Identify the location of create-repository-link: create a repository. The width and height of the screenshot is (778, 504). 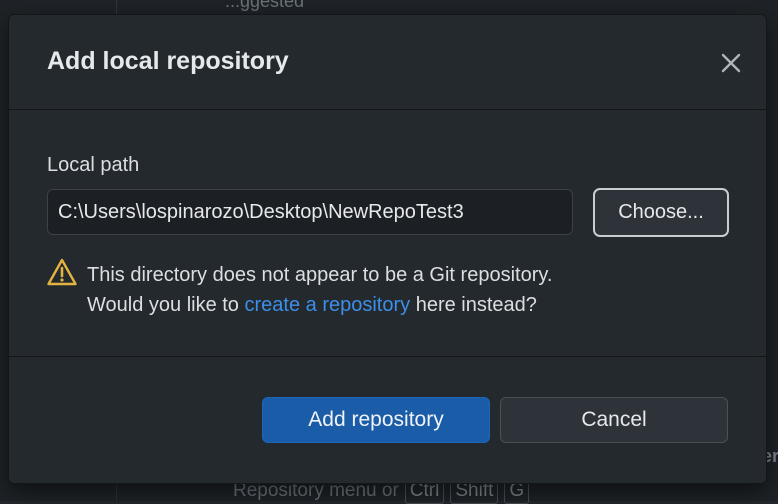
(328, 305).